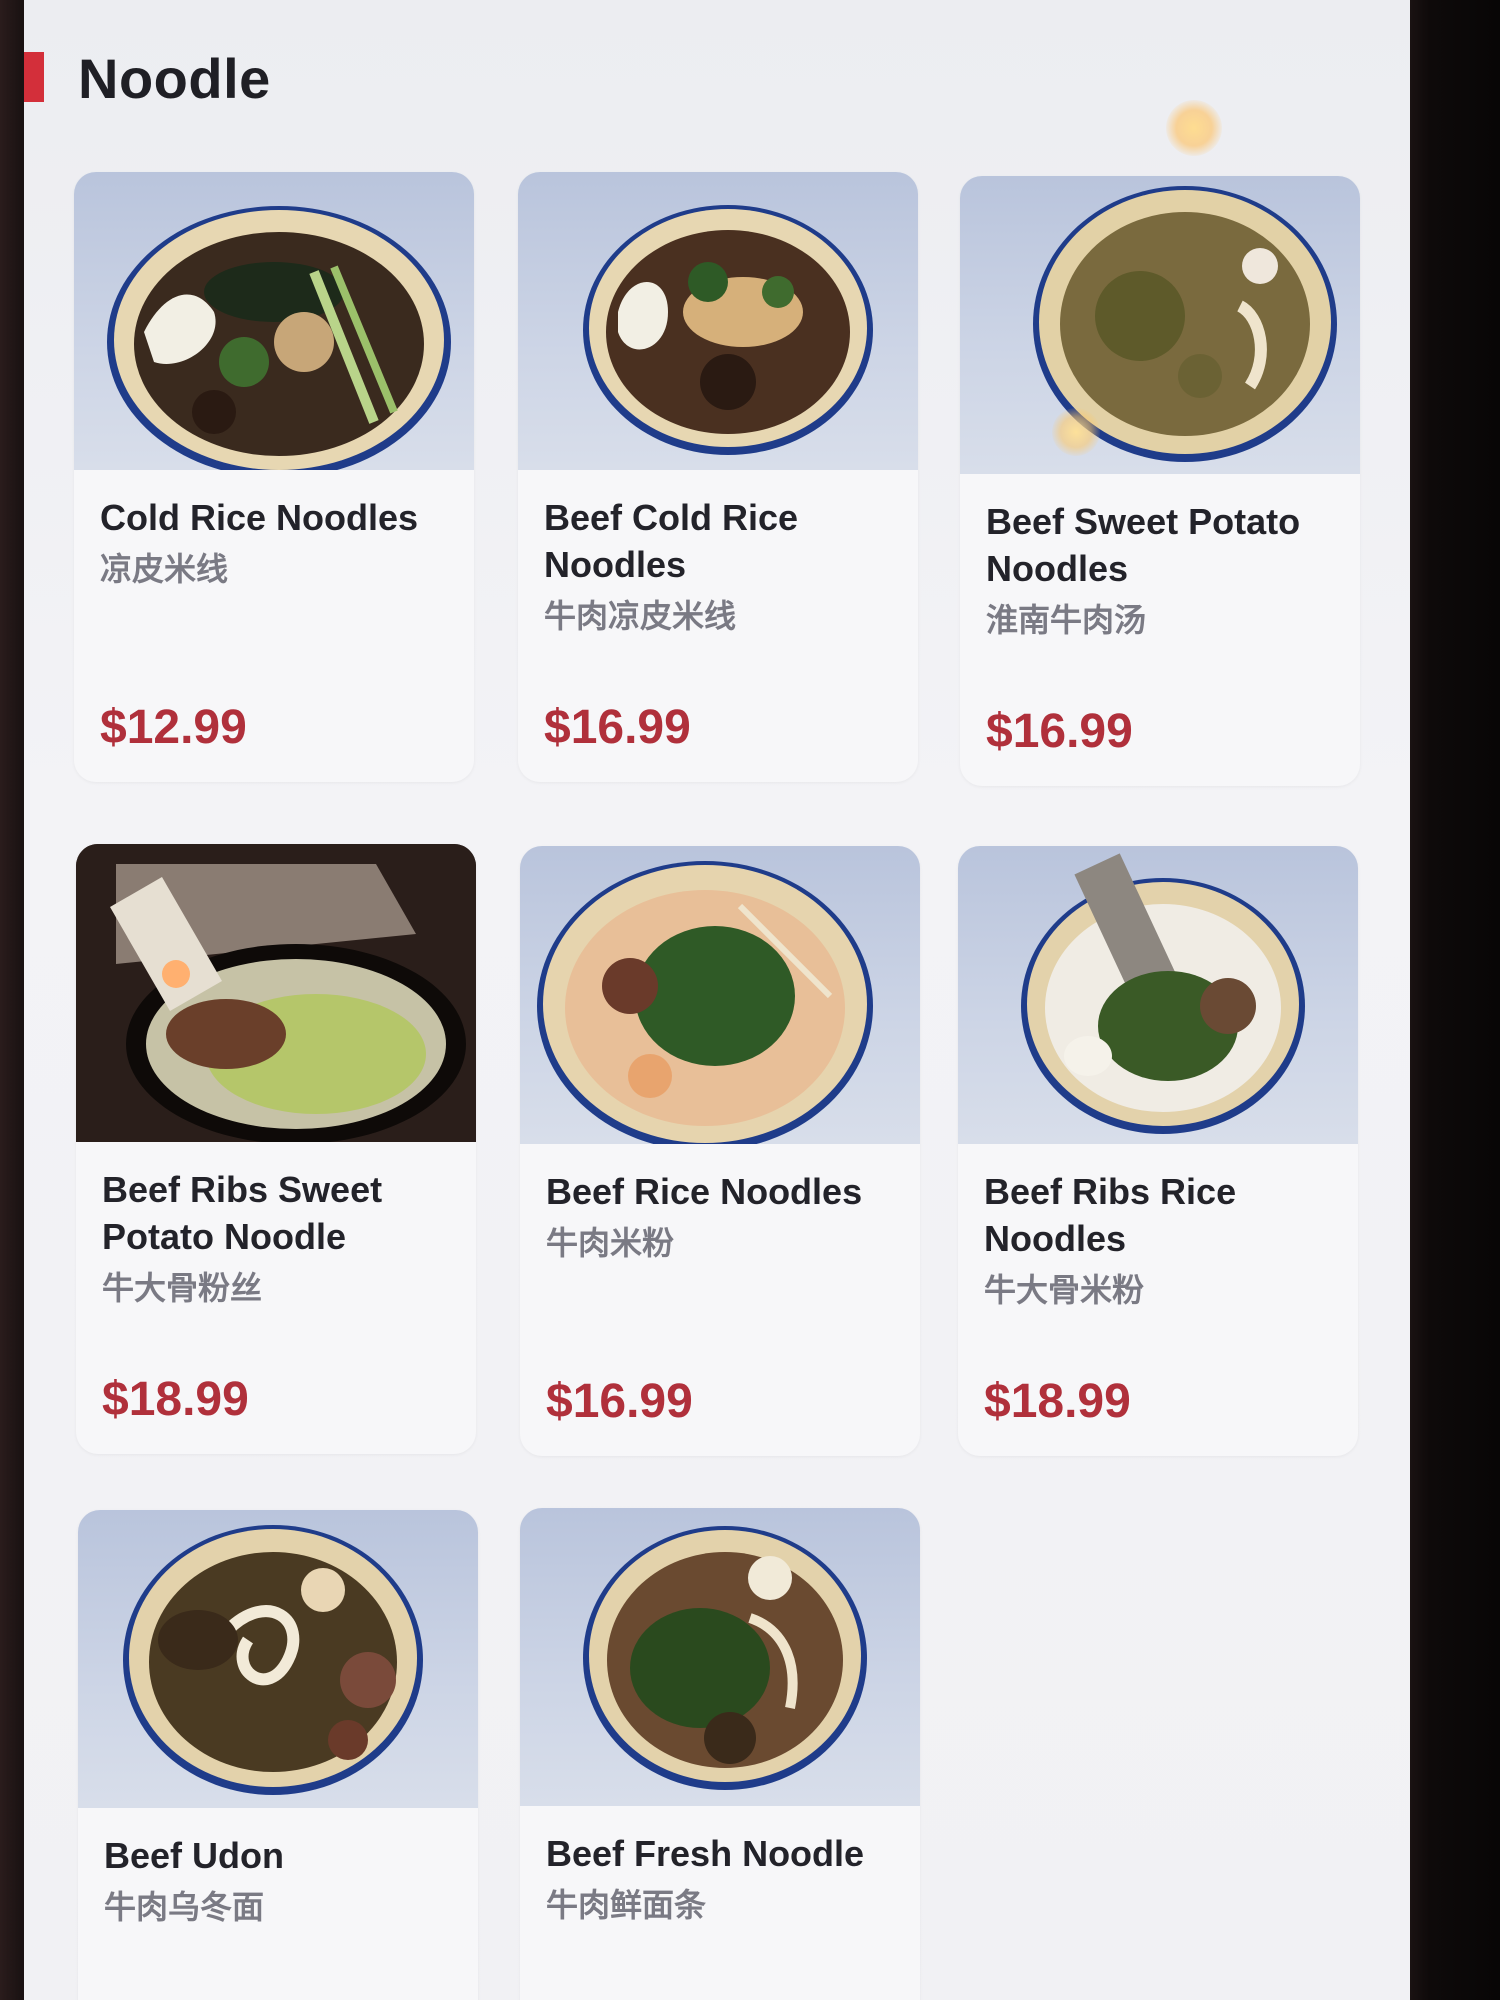 Image resolution: width=1500 pixels, height=2000 pixels. Describe the element at coordinates (718, 321) in the screenshot. I see `beef-cold-noodle-bowl-icon` at that location.